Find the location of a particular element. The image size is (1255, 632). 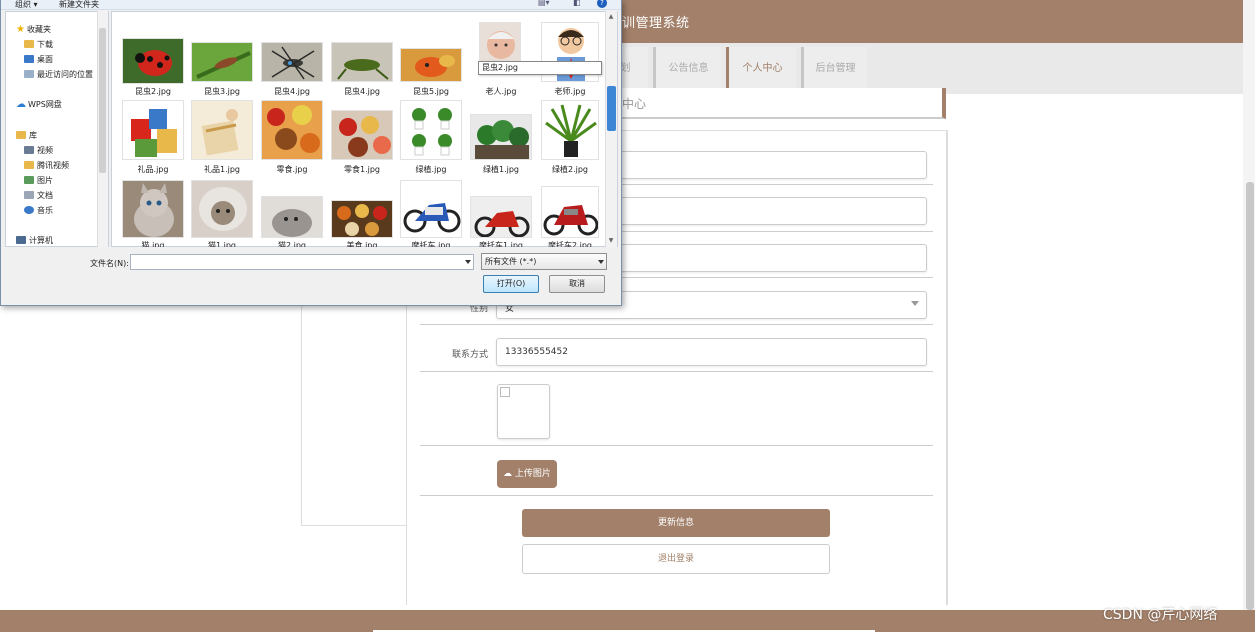

nav-tree-wps-cloud: ☁ WPS网盘 is located at coordinates (39, 104).